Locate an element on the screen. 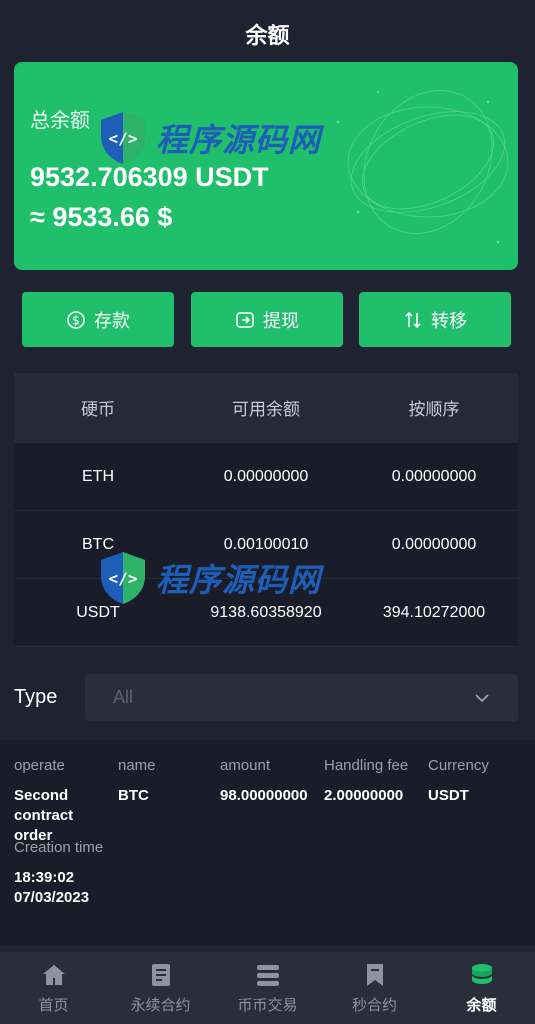 Image resolution: width=535 pixels, height=1024 pixels. in-order-balance: 394.10272000 is located at coordinates (434, 612).